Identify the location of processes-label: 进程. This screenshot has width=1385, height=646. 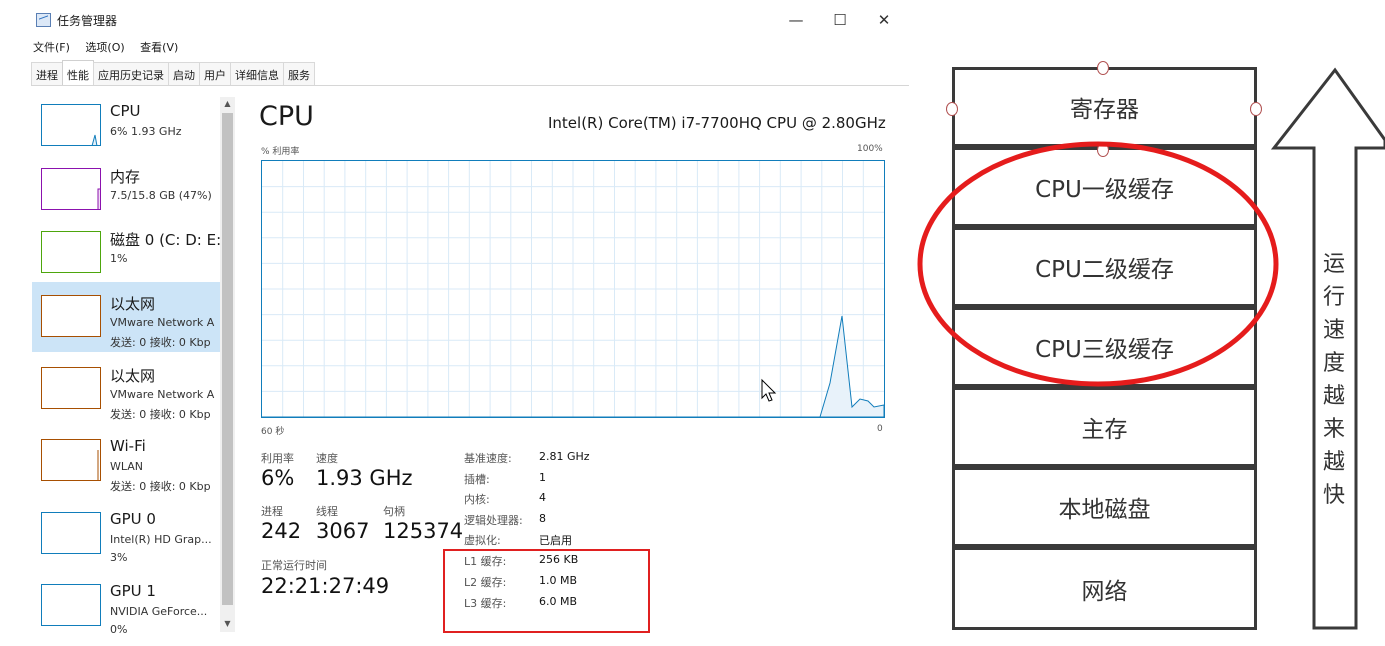
(272, 511).